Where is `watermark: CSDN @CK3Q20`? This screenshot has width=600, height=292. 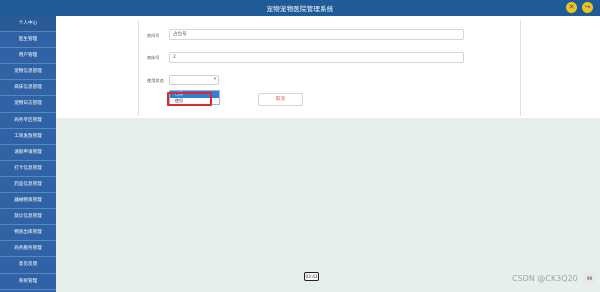
watermark: CSDN @CK3Q20 is located at coordinates (545, 278).